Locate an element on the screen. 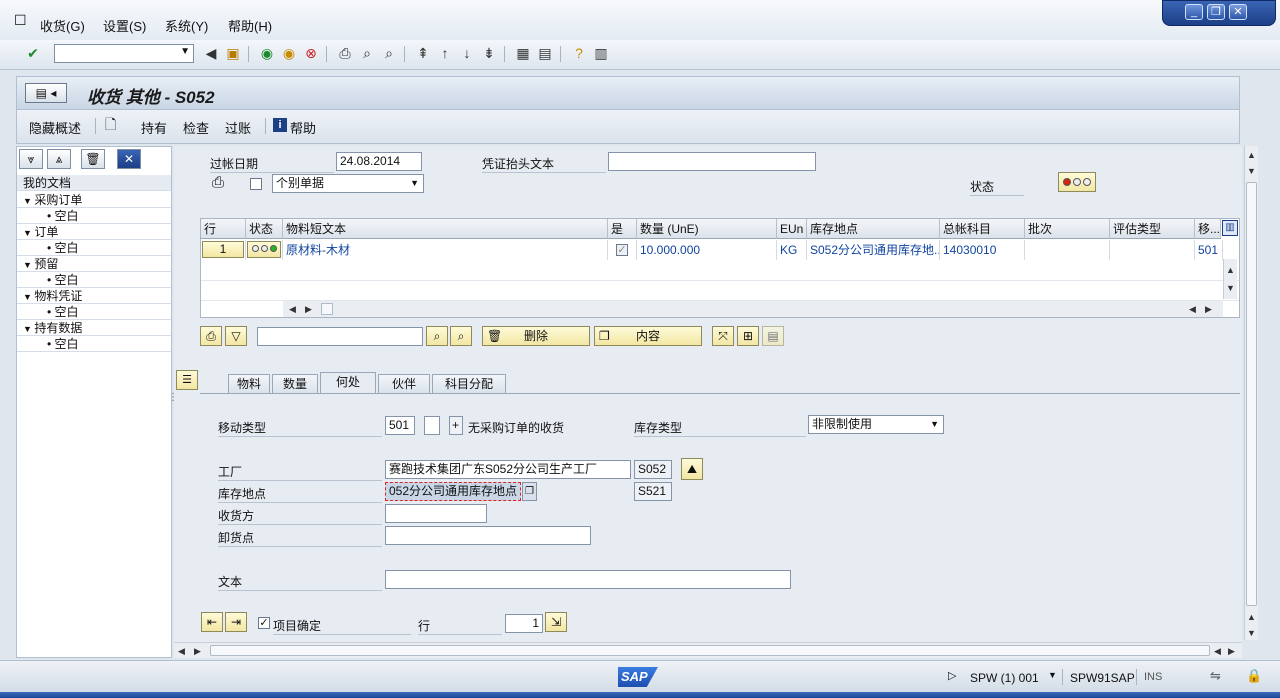 The image size is (1280, 698). collapse-icon: ⩓ is located at coordinates (59, 159).